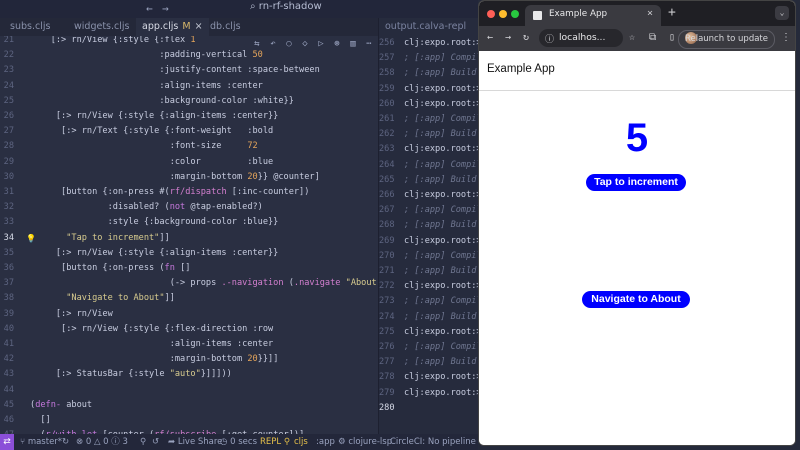 This screenshot has height=450, width=800. I want to click on repl-line: 275 clj꞉expo.root꞉>, so click(430, 332).